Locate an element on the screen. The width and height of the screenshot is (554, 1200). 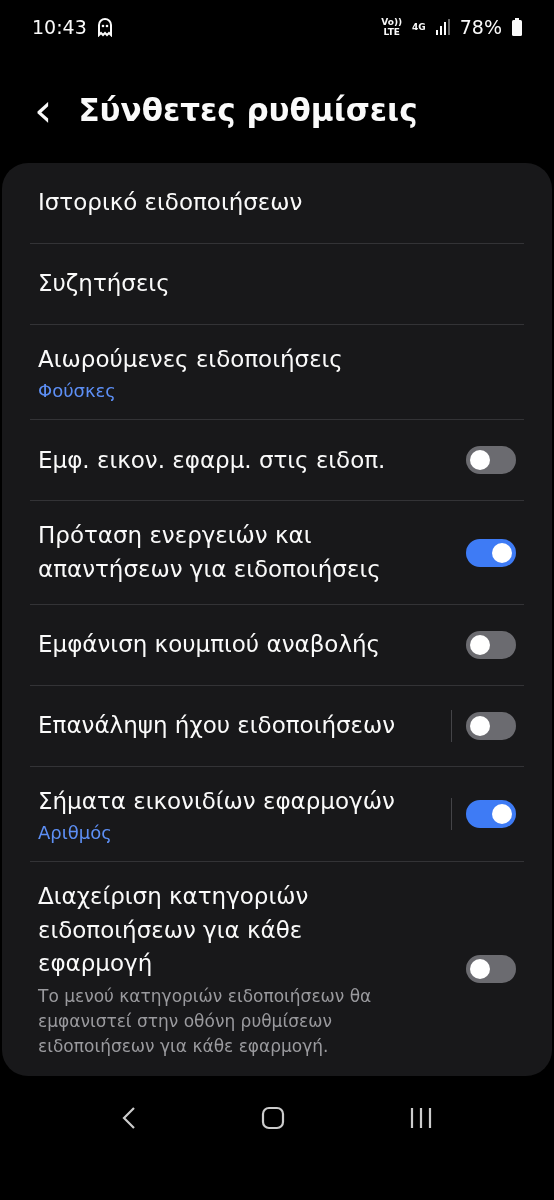
back-icon is located at coordinates (129, 1118).